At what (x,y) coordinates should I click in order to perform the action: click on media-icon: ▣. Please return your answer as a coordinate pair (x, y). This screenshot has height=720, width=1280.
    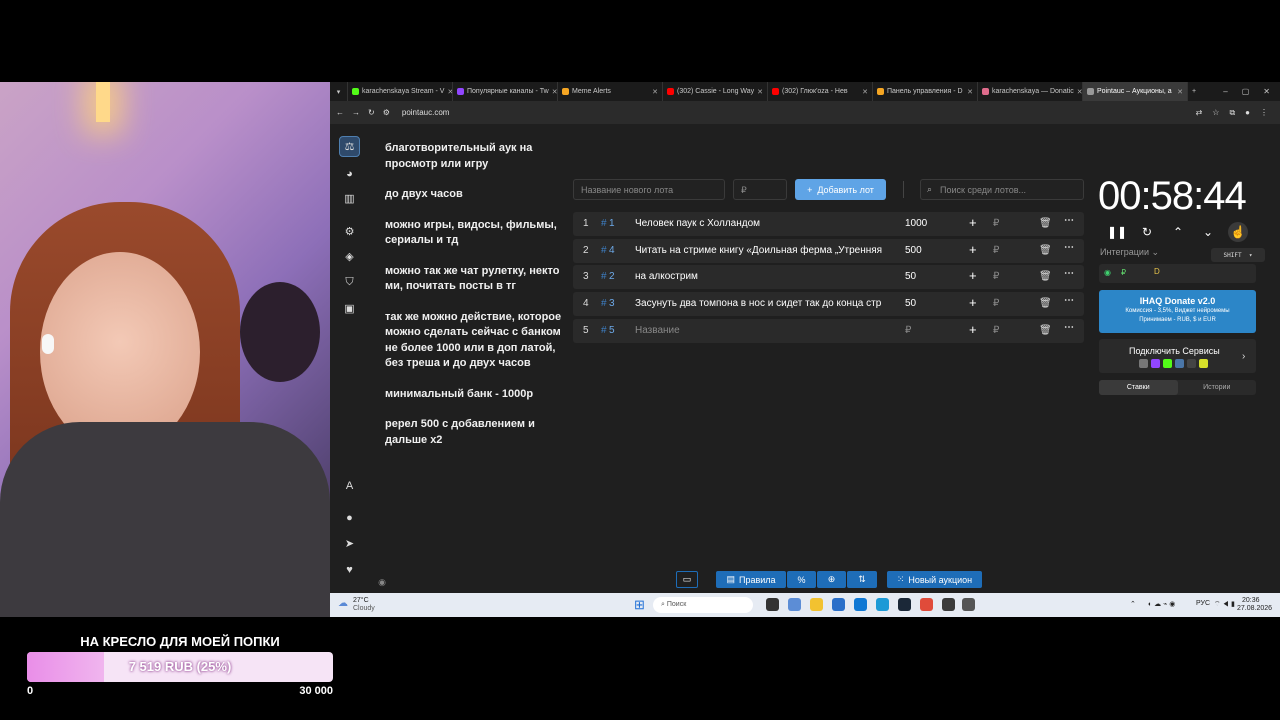
    Looking at the image, I should click on (349, 308).